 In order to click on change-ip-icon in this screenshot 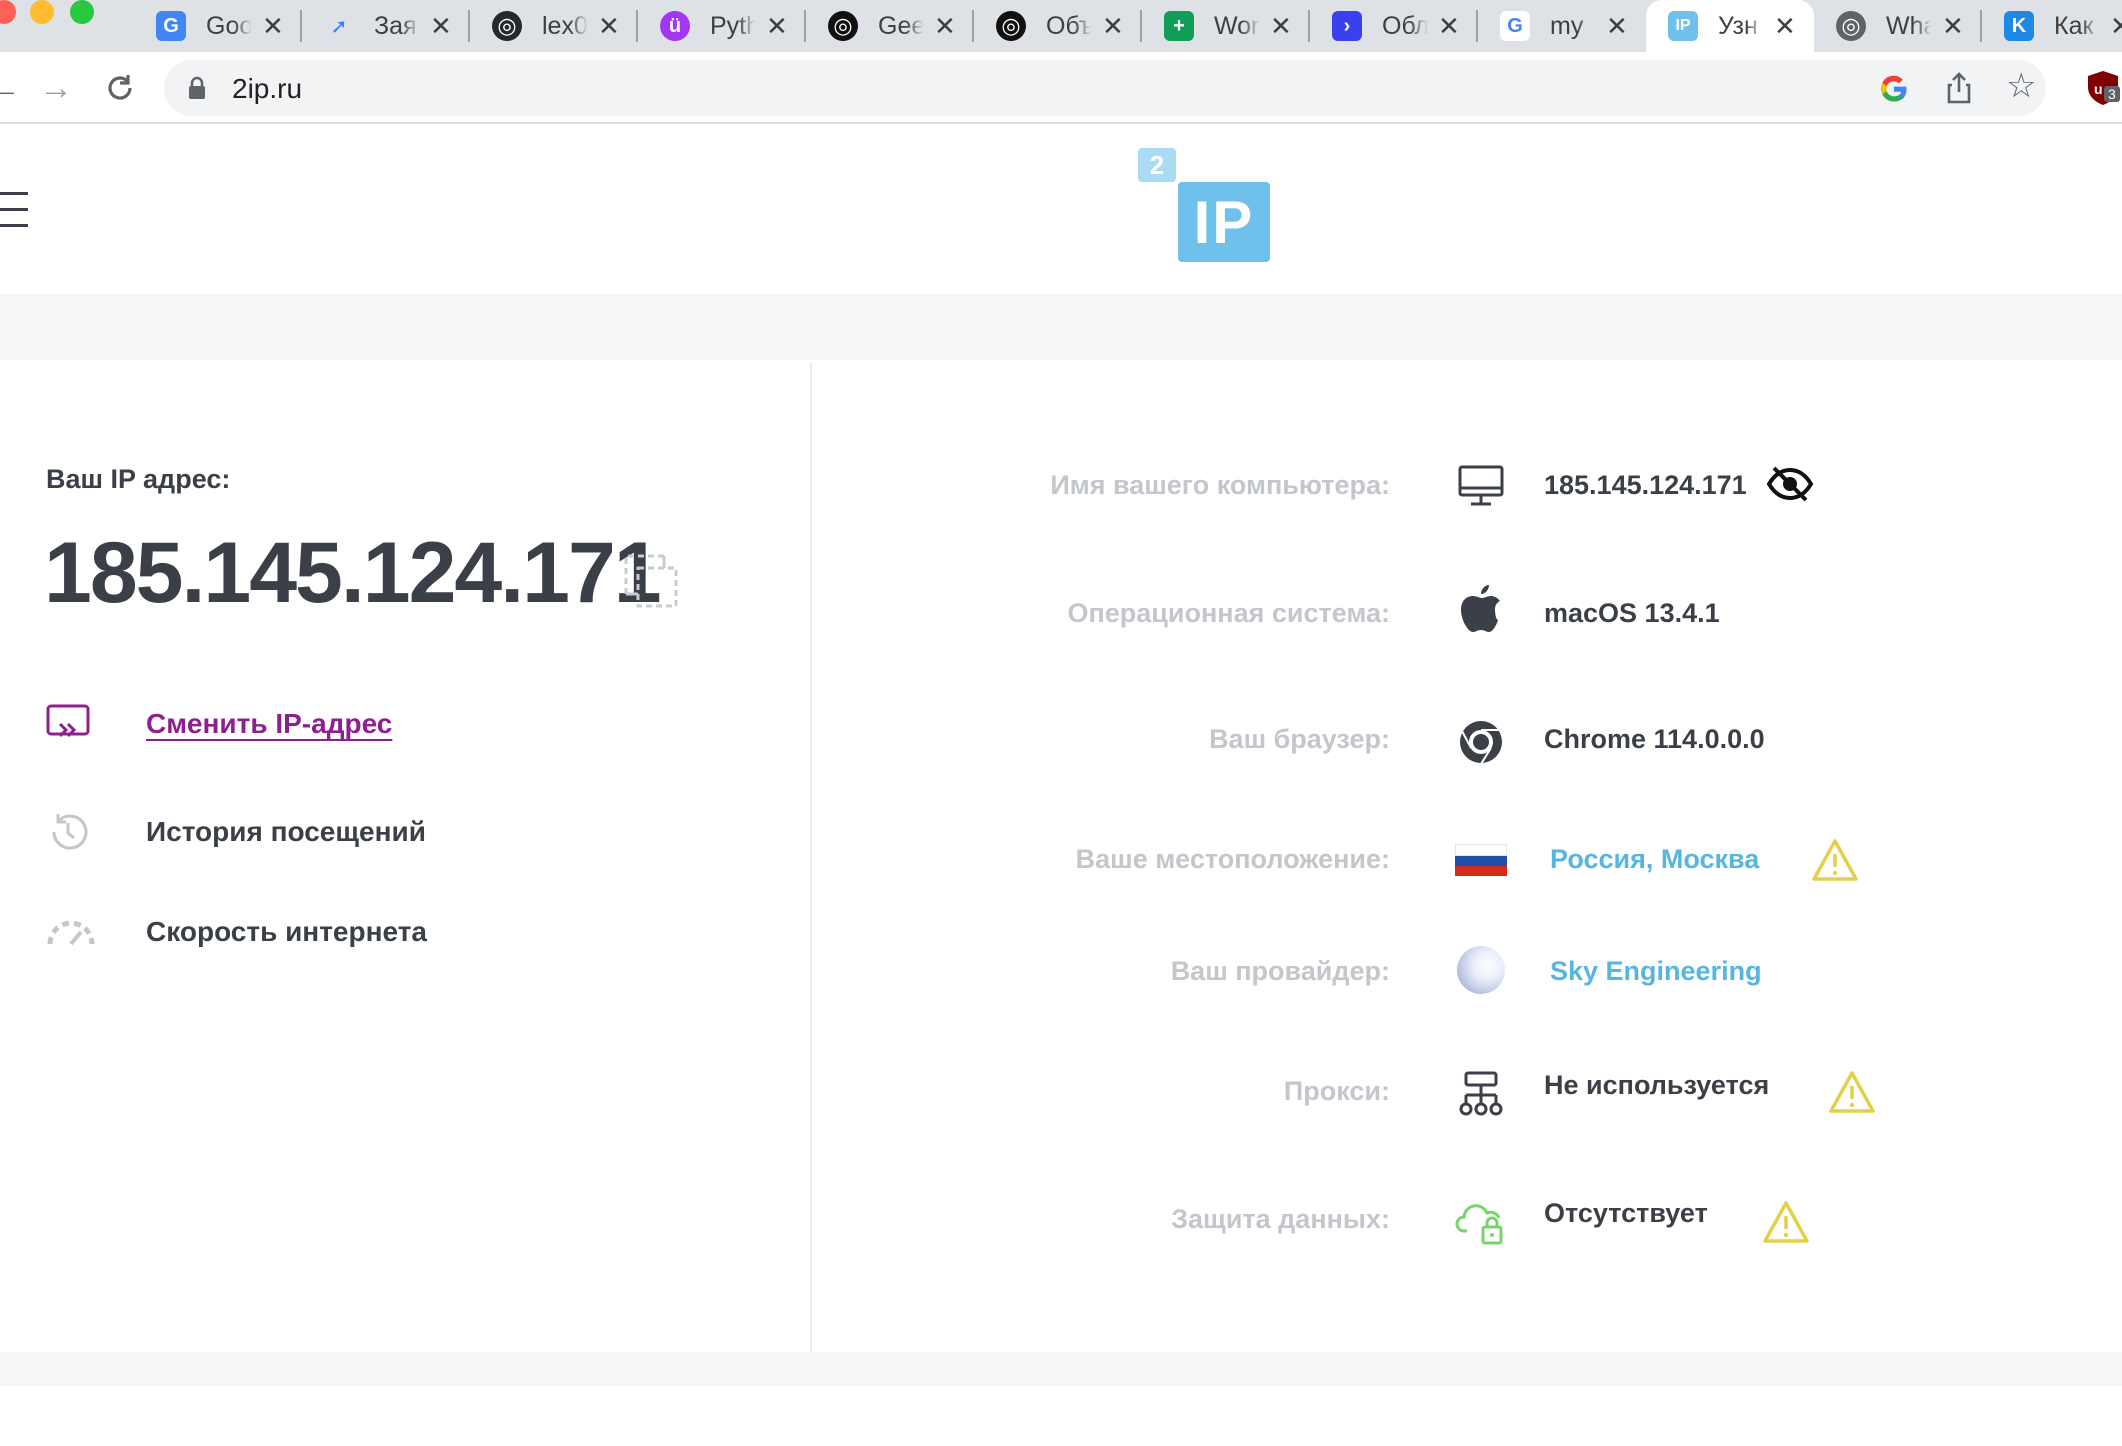, I will do `click(68, 721)`.